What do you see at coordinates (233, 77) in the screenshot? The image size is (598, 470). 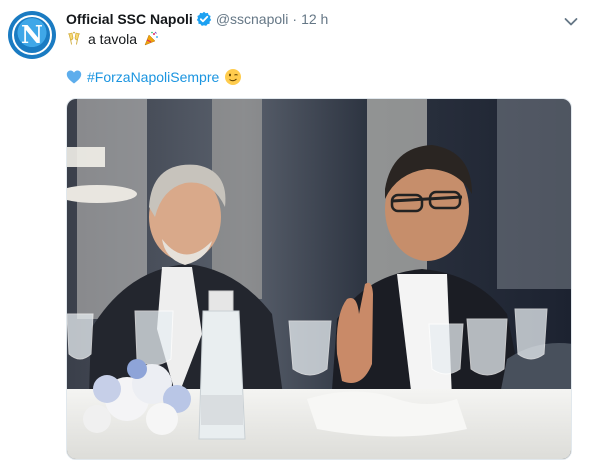 I see `winking-face-icon` at bounding box center [233, 77].